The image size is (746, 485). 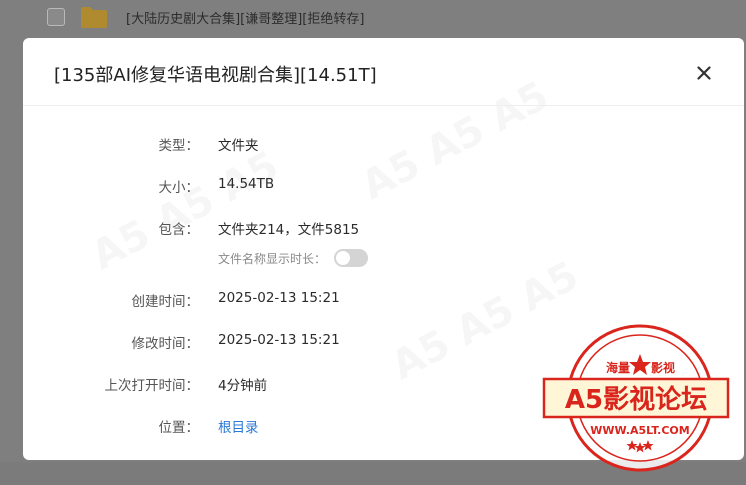 What do you see at coordinates (246, 184) in the screenshot?
I see `size-value: 14.54TB` at bounding box center [246, 184].